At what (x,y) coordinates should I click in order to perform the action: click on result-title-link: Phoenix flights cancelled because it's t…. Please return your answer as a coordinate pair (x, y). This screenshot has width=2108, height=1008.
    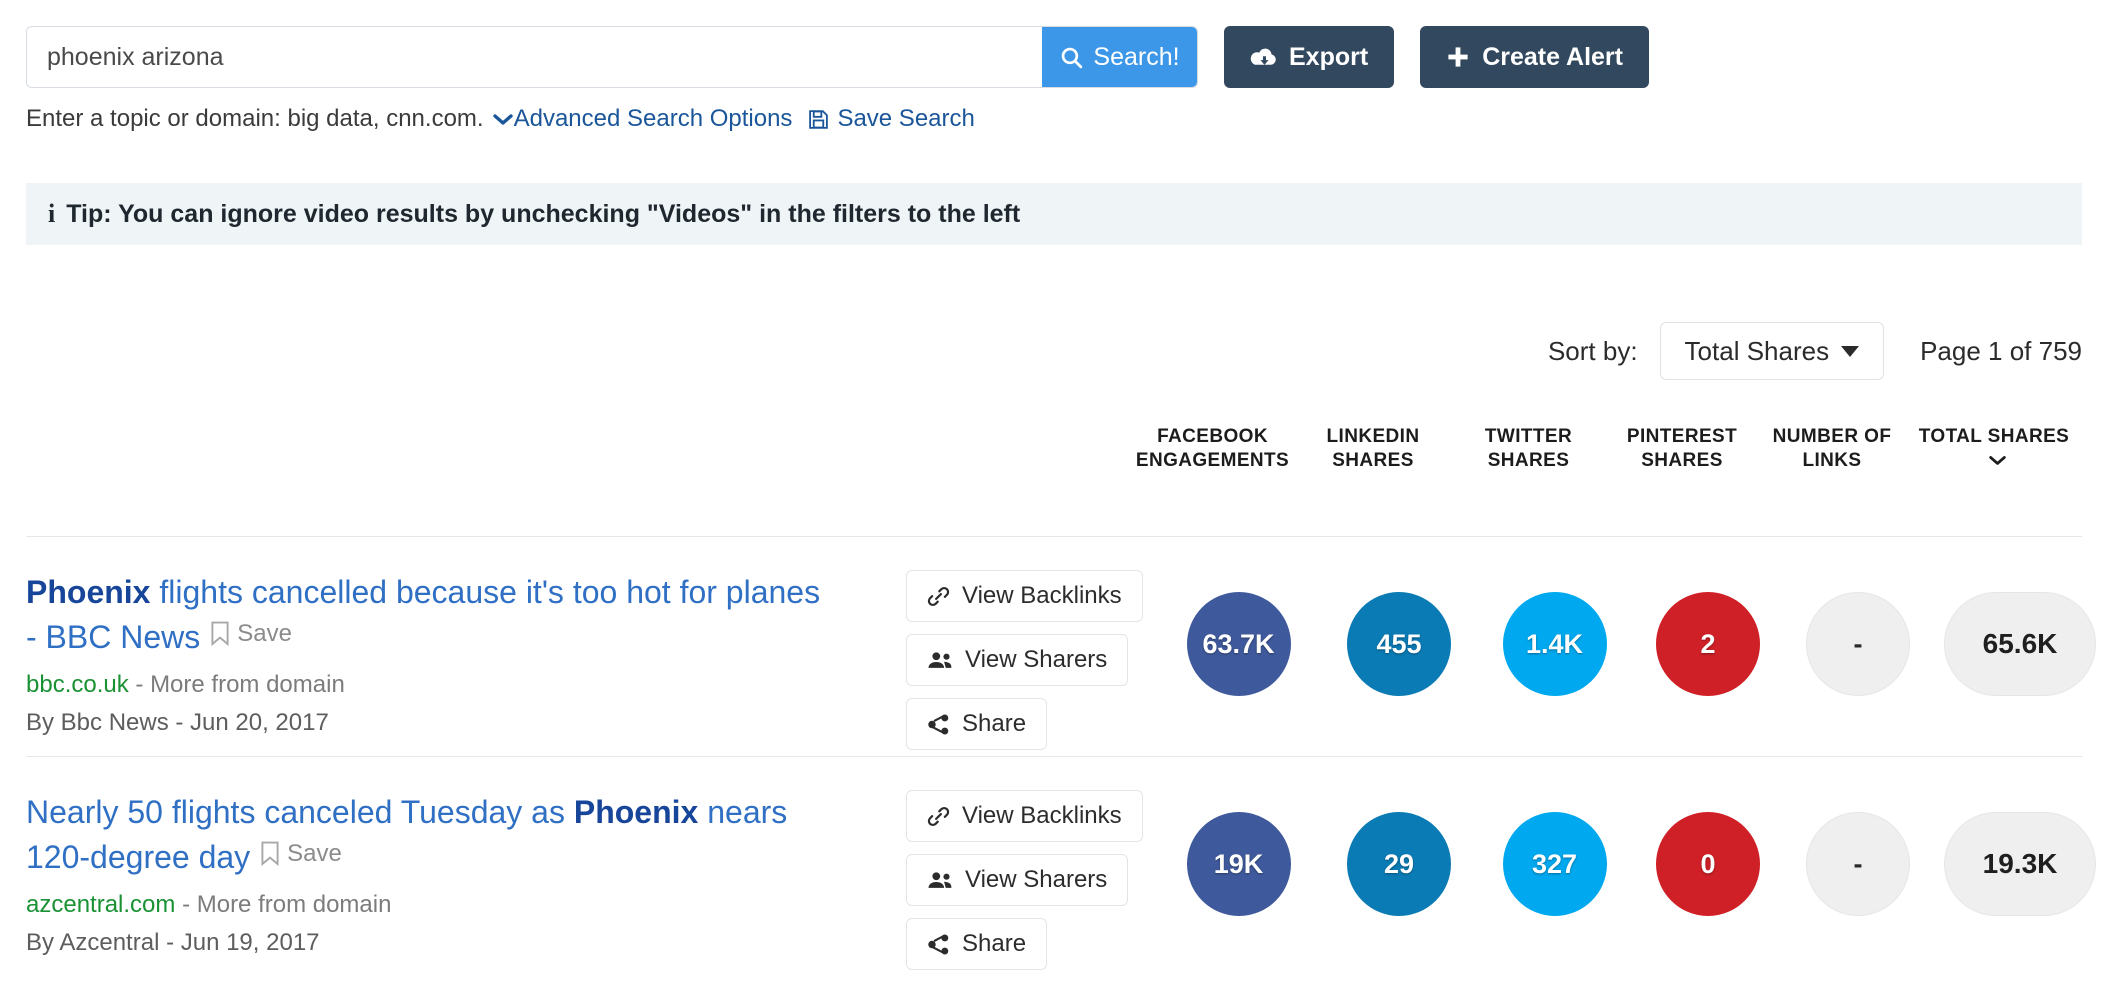
    Looking at the image, I should click on (426, 615).